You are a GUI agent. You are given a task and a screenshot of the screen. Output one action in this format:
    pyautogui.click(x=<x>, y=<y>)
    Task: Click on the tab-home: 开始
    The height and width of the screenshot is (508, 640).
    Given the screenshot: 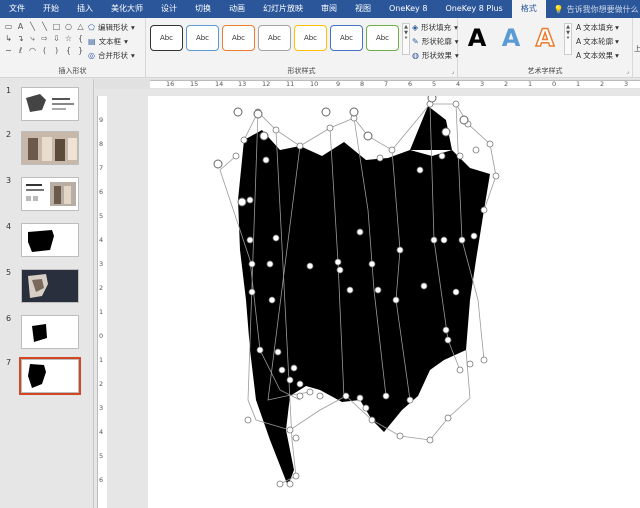 What is the action you would take?
    pyautogui.click(x=51, y=9)
    